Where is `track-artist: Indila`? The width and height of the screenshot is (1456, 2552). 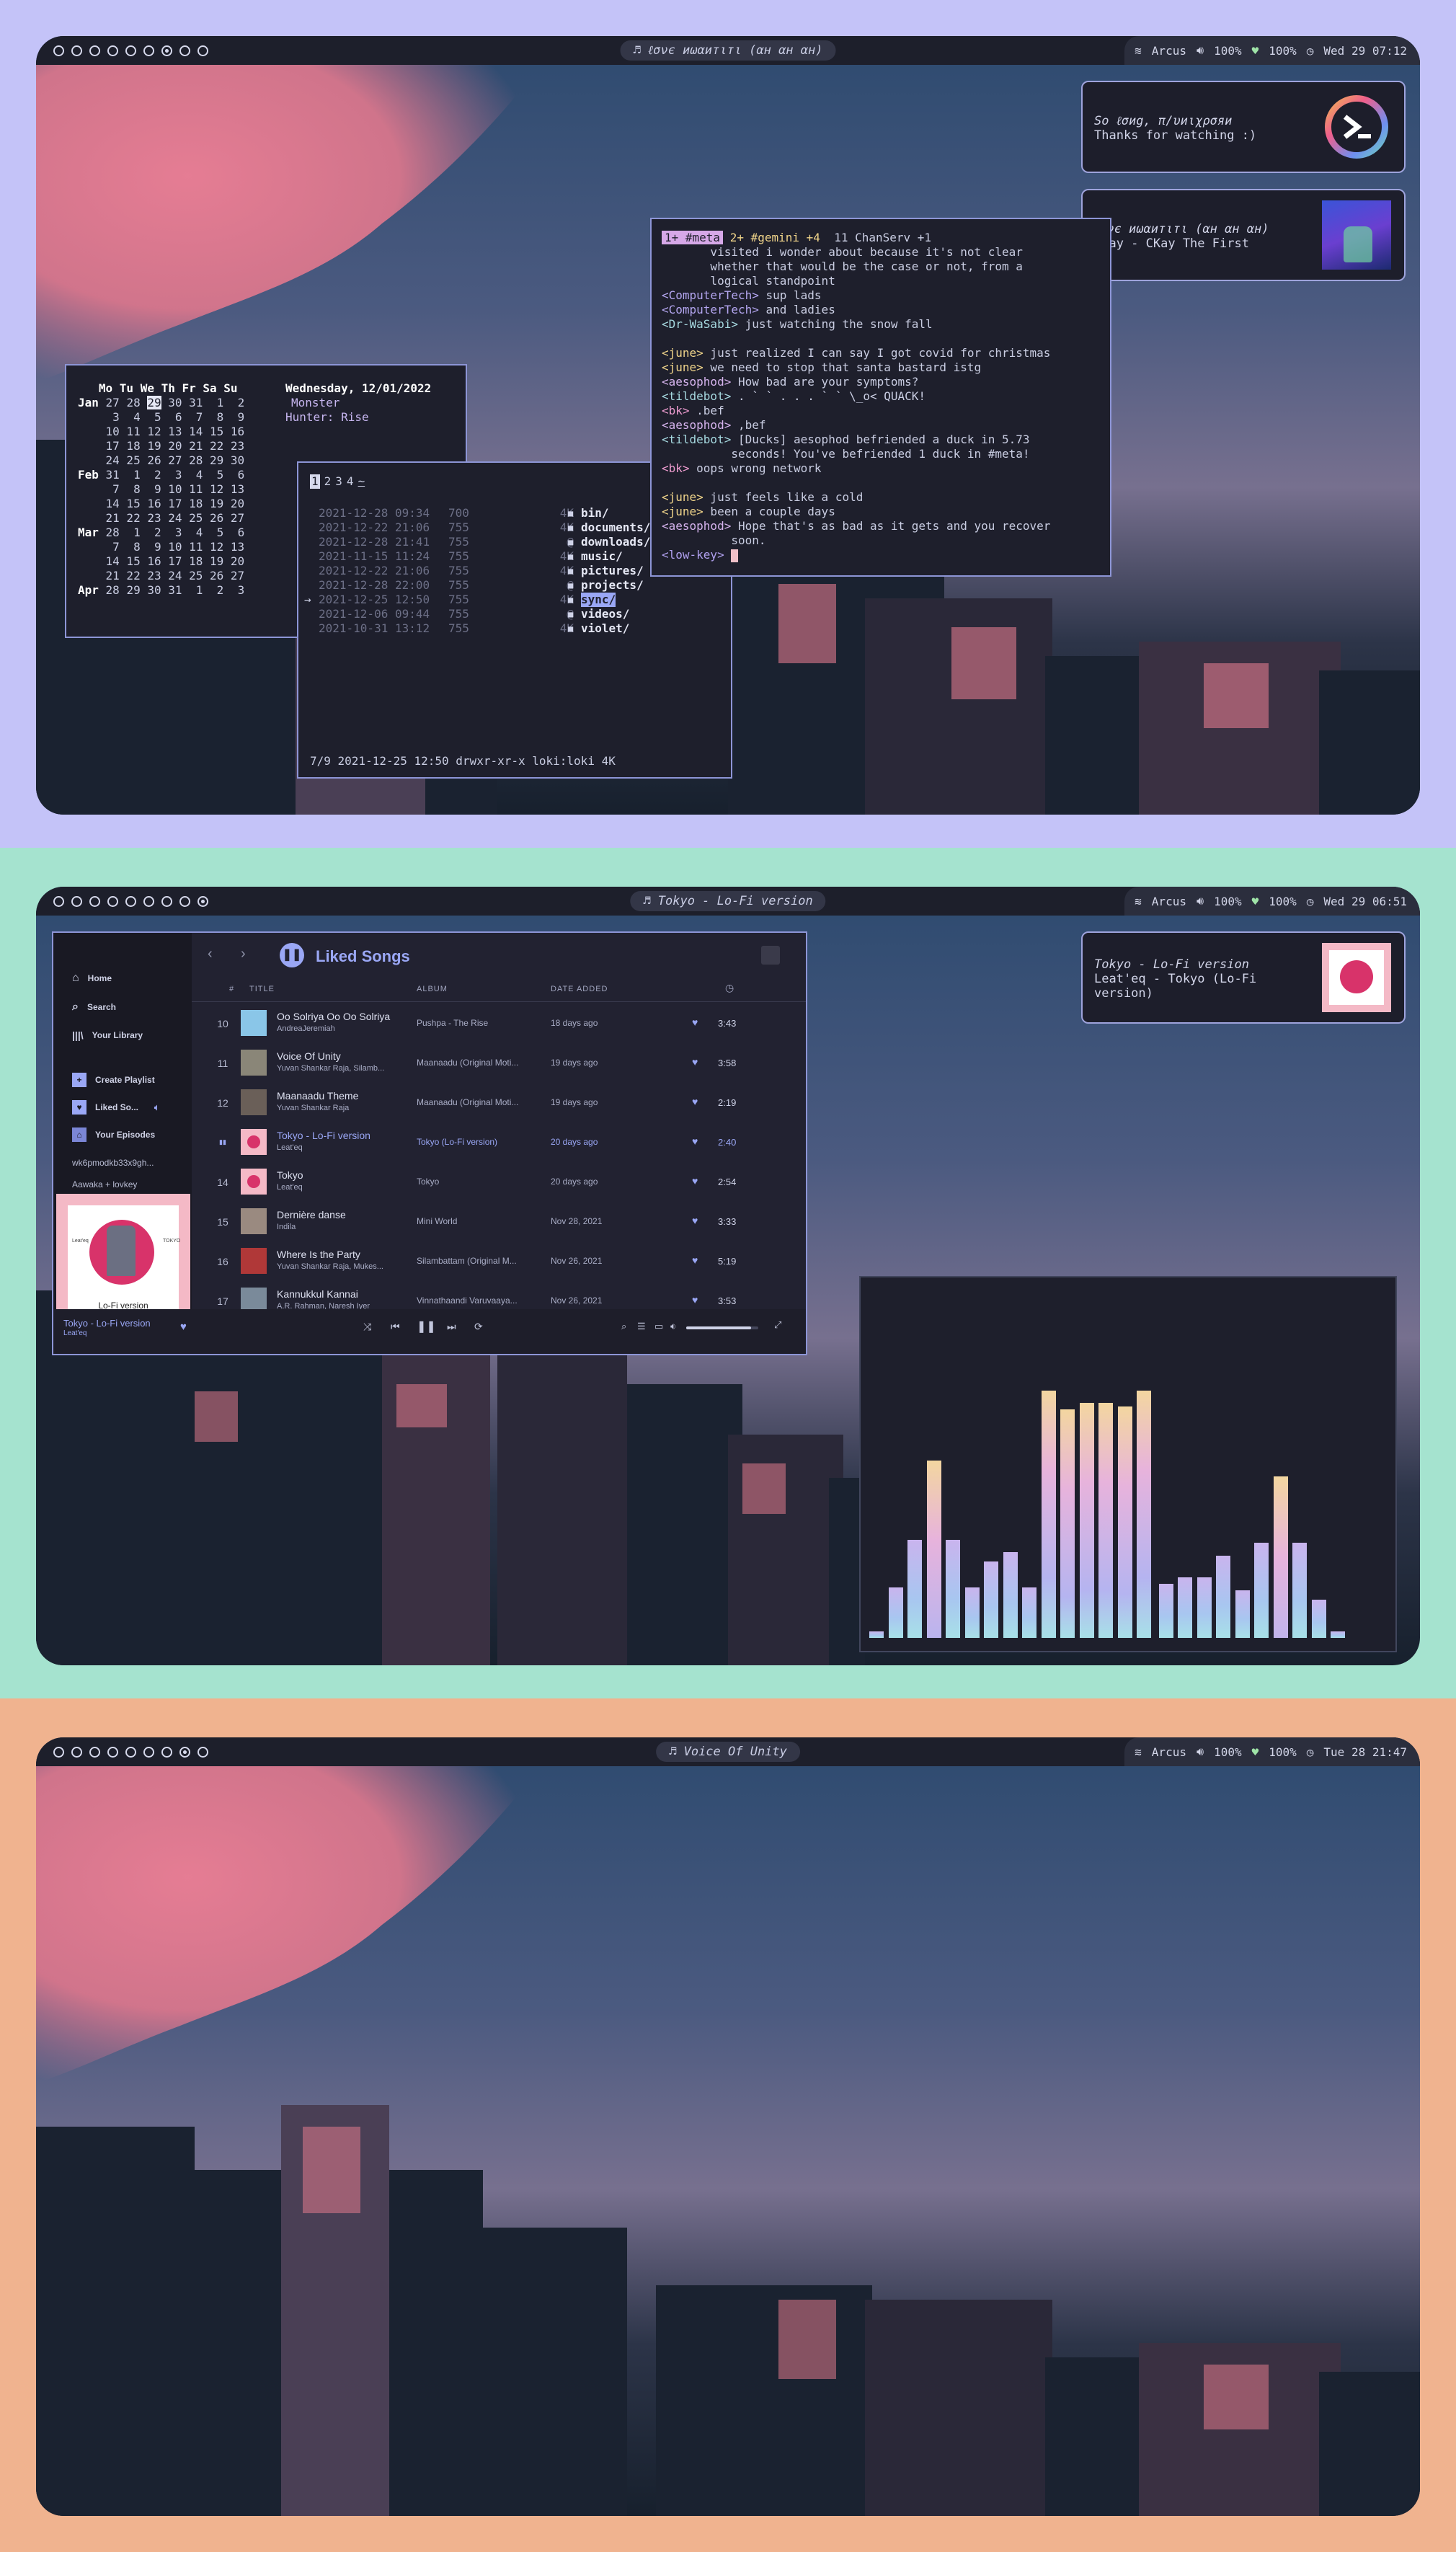
track-artist: Indila is located at coordinates (345, 1227).